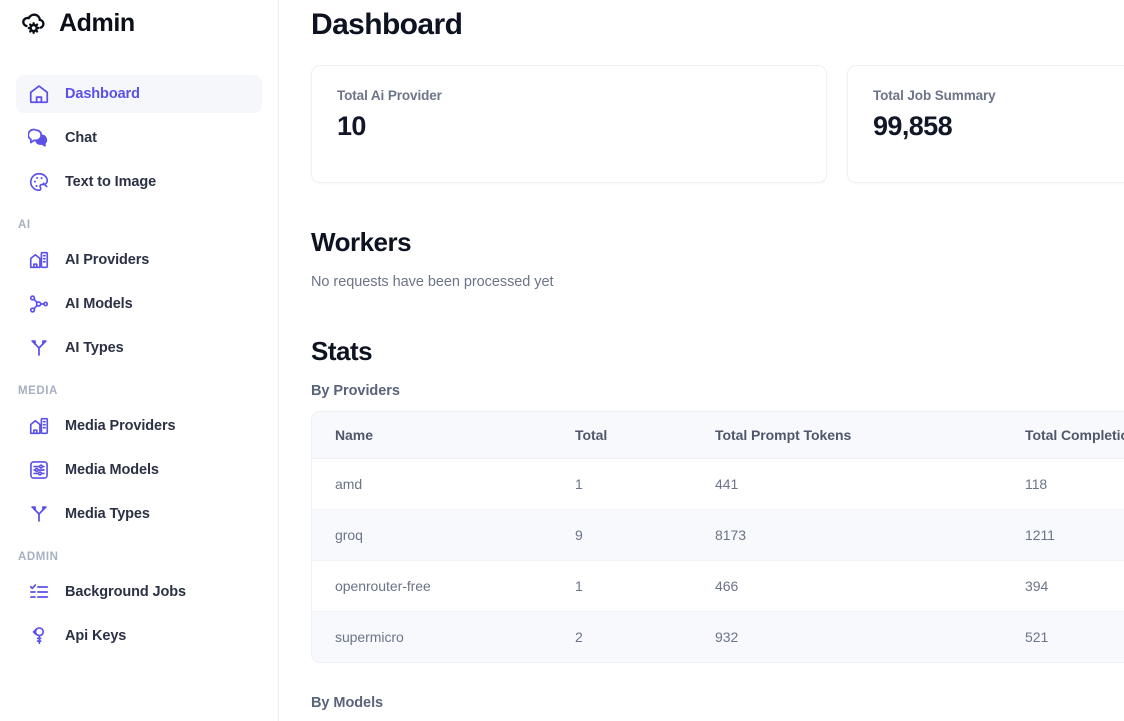 The image size is (1124, 721). Describe the element at coordinates (847, 484) in the screenshot. I see `cell-prompt-tokens: 441` at that location.